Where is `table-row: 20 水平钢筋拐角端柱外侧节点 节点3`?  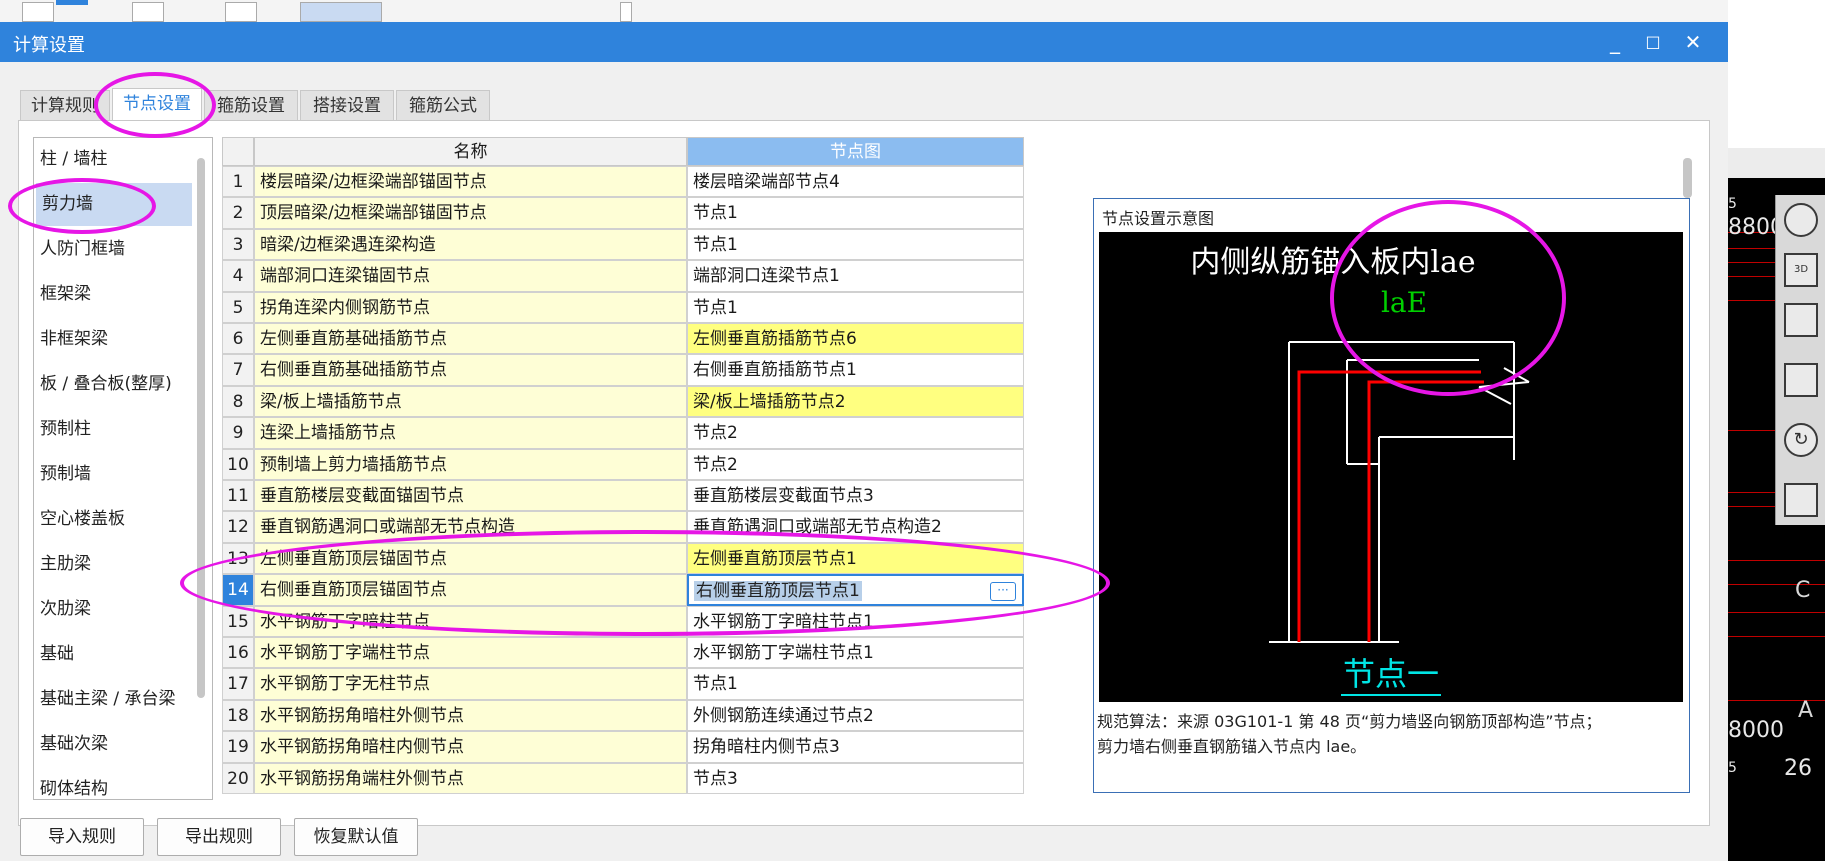
table-row: 20 水平钢筋拐角端柱外侧节点 节点3 is located at coordinates (623, 778).